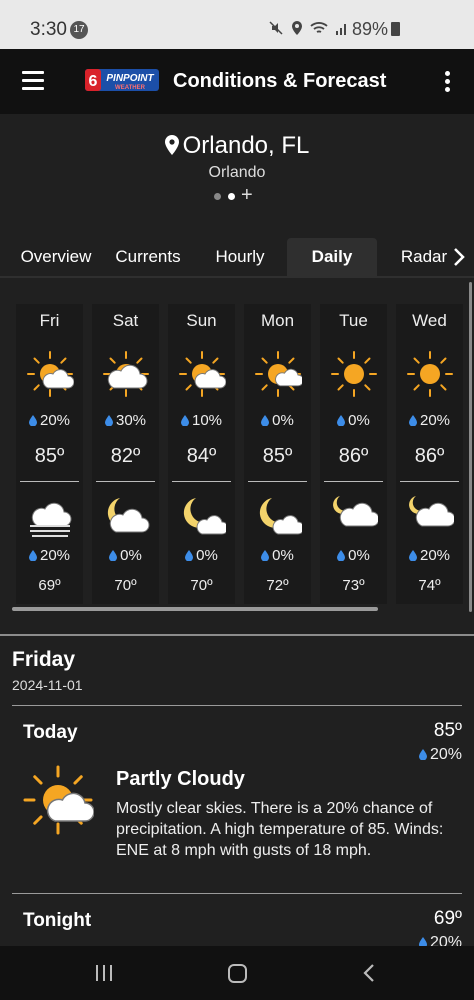  What do you see at coordinates (49, 454) in the screenshot?
I see `day-column-fri: Fri 20% 85º 20% 69º` at bounding box center [49, 454].